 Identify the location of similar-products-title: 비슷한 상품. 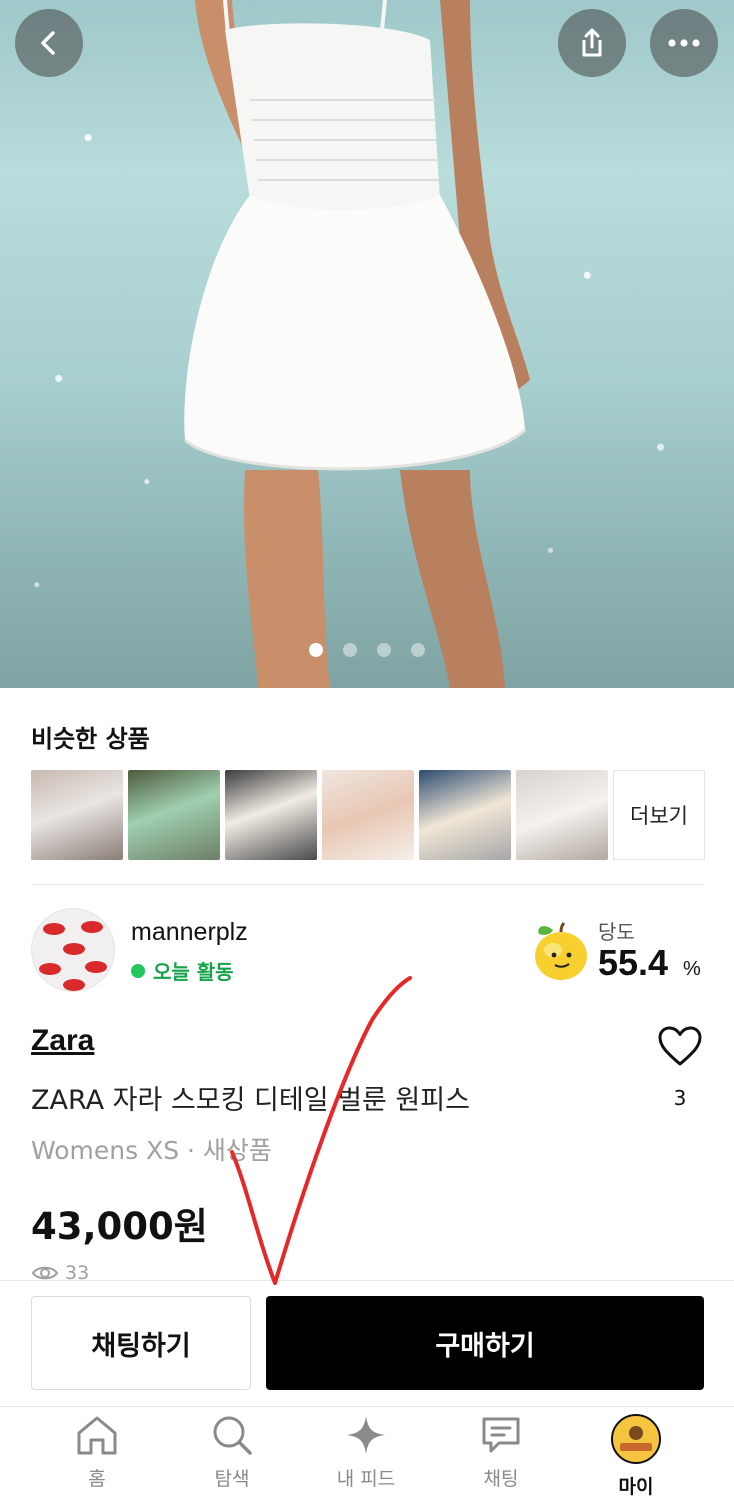
(90, 739).